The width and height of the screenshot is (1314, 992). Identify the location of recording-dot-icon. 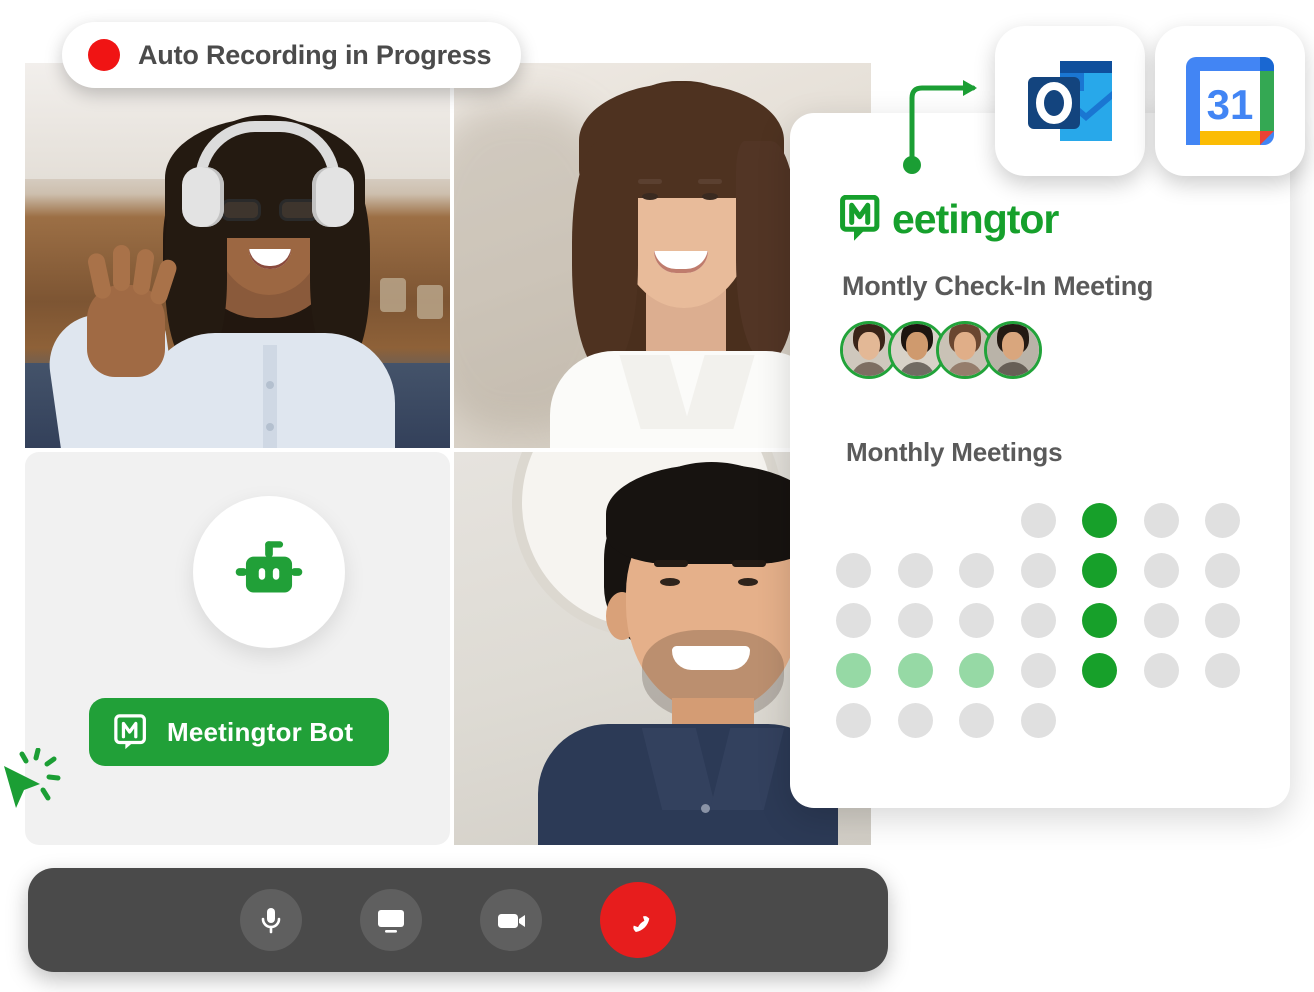
(104, 55).